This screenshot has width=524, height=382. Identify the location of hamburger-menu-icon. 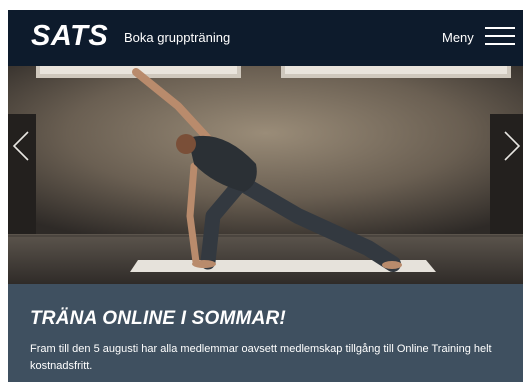
(500, 36).